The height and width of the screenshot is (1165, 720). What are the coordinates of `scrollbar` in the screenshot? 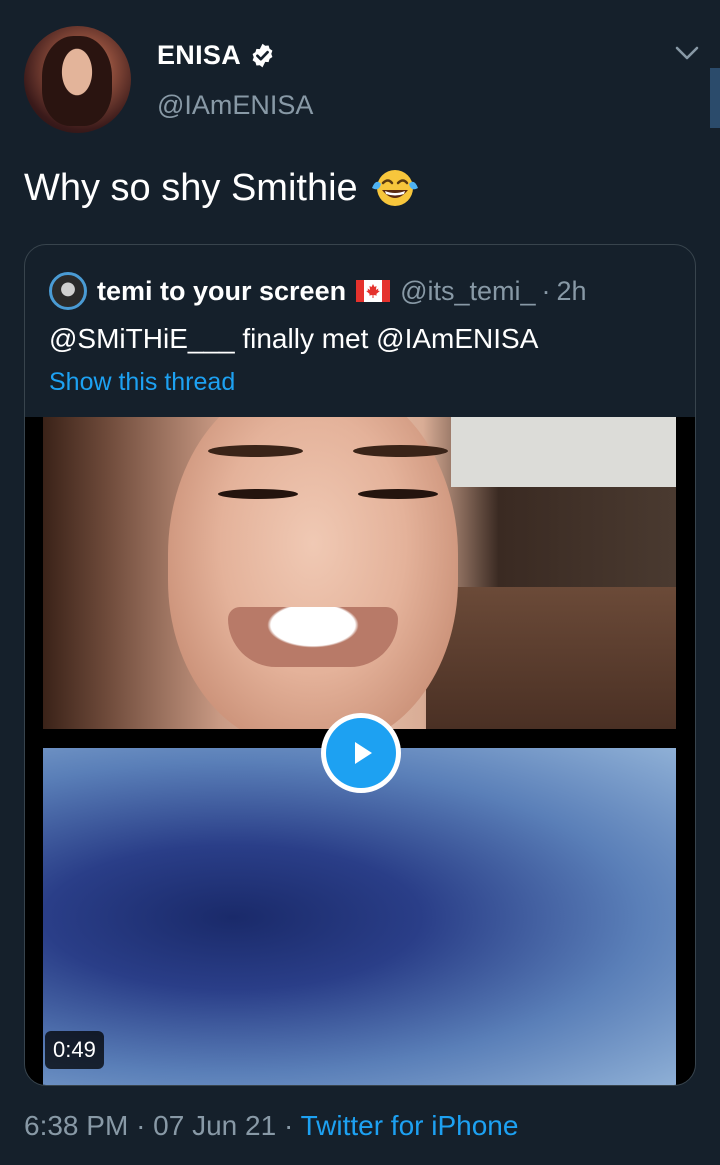 It's located at (715, 98).